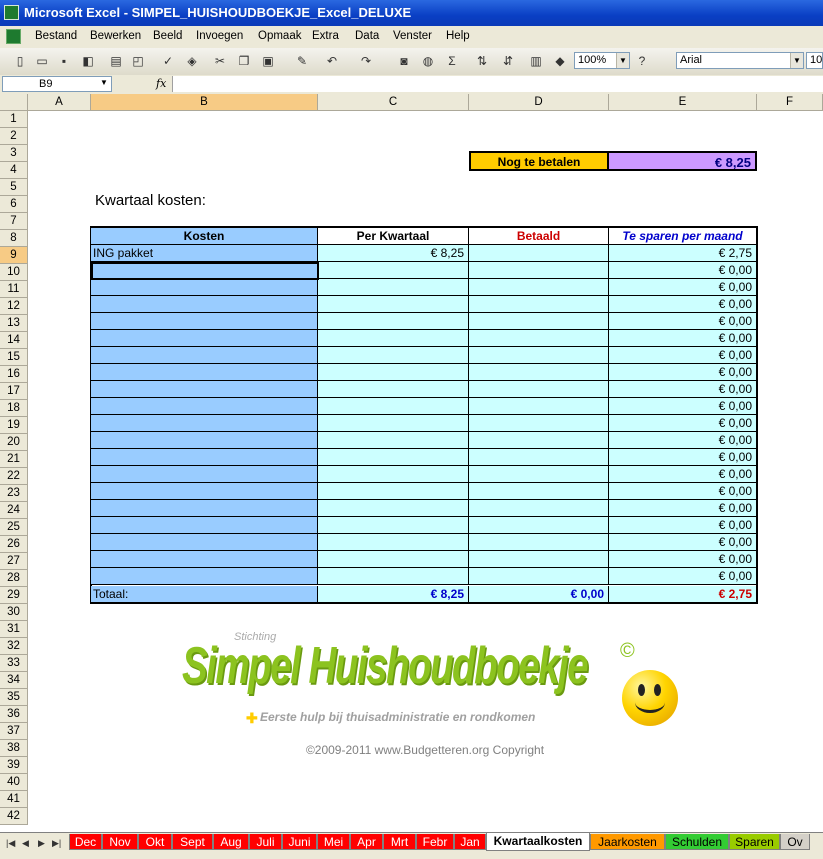  Describe the element at coordinates (795, 842) in the screenshot. I see `sheet-tab-ov: Ov` at that location.